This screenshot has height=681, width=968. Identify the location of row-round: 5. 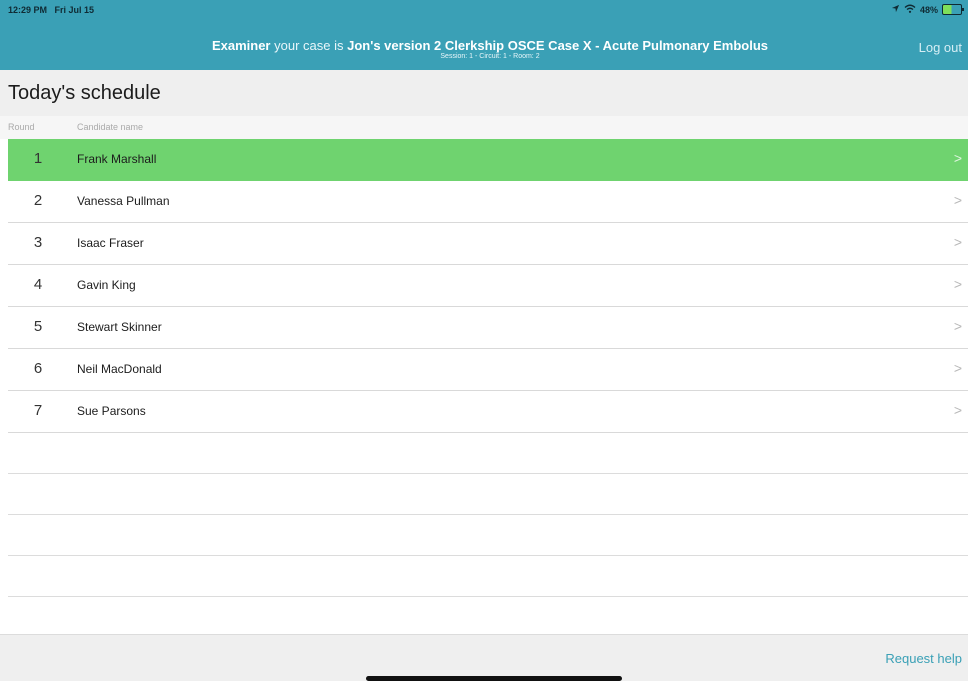
(38, 326).